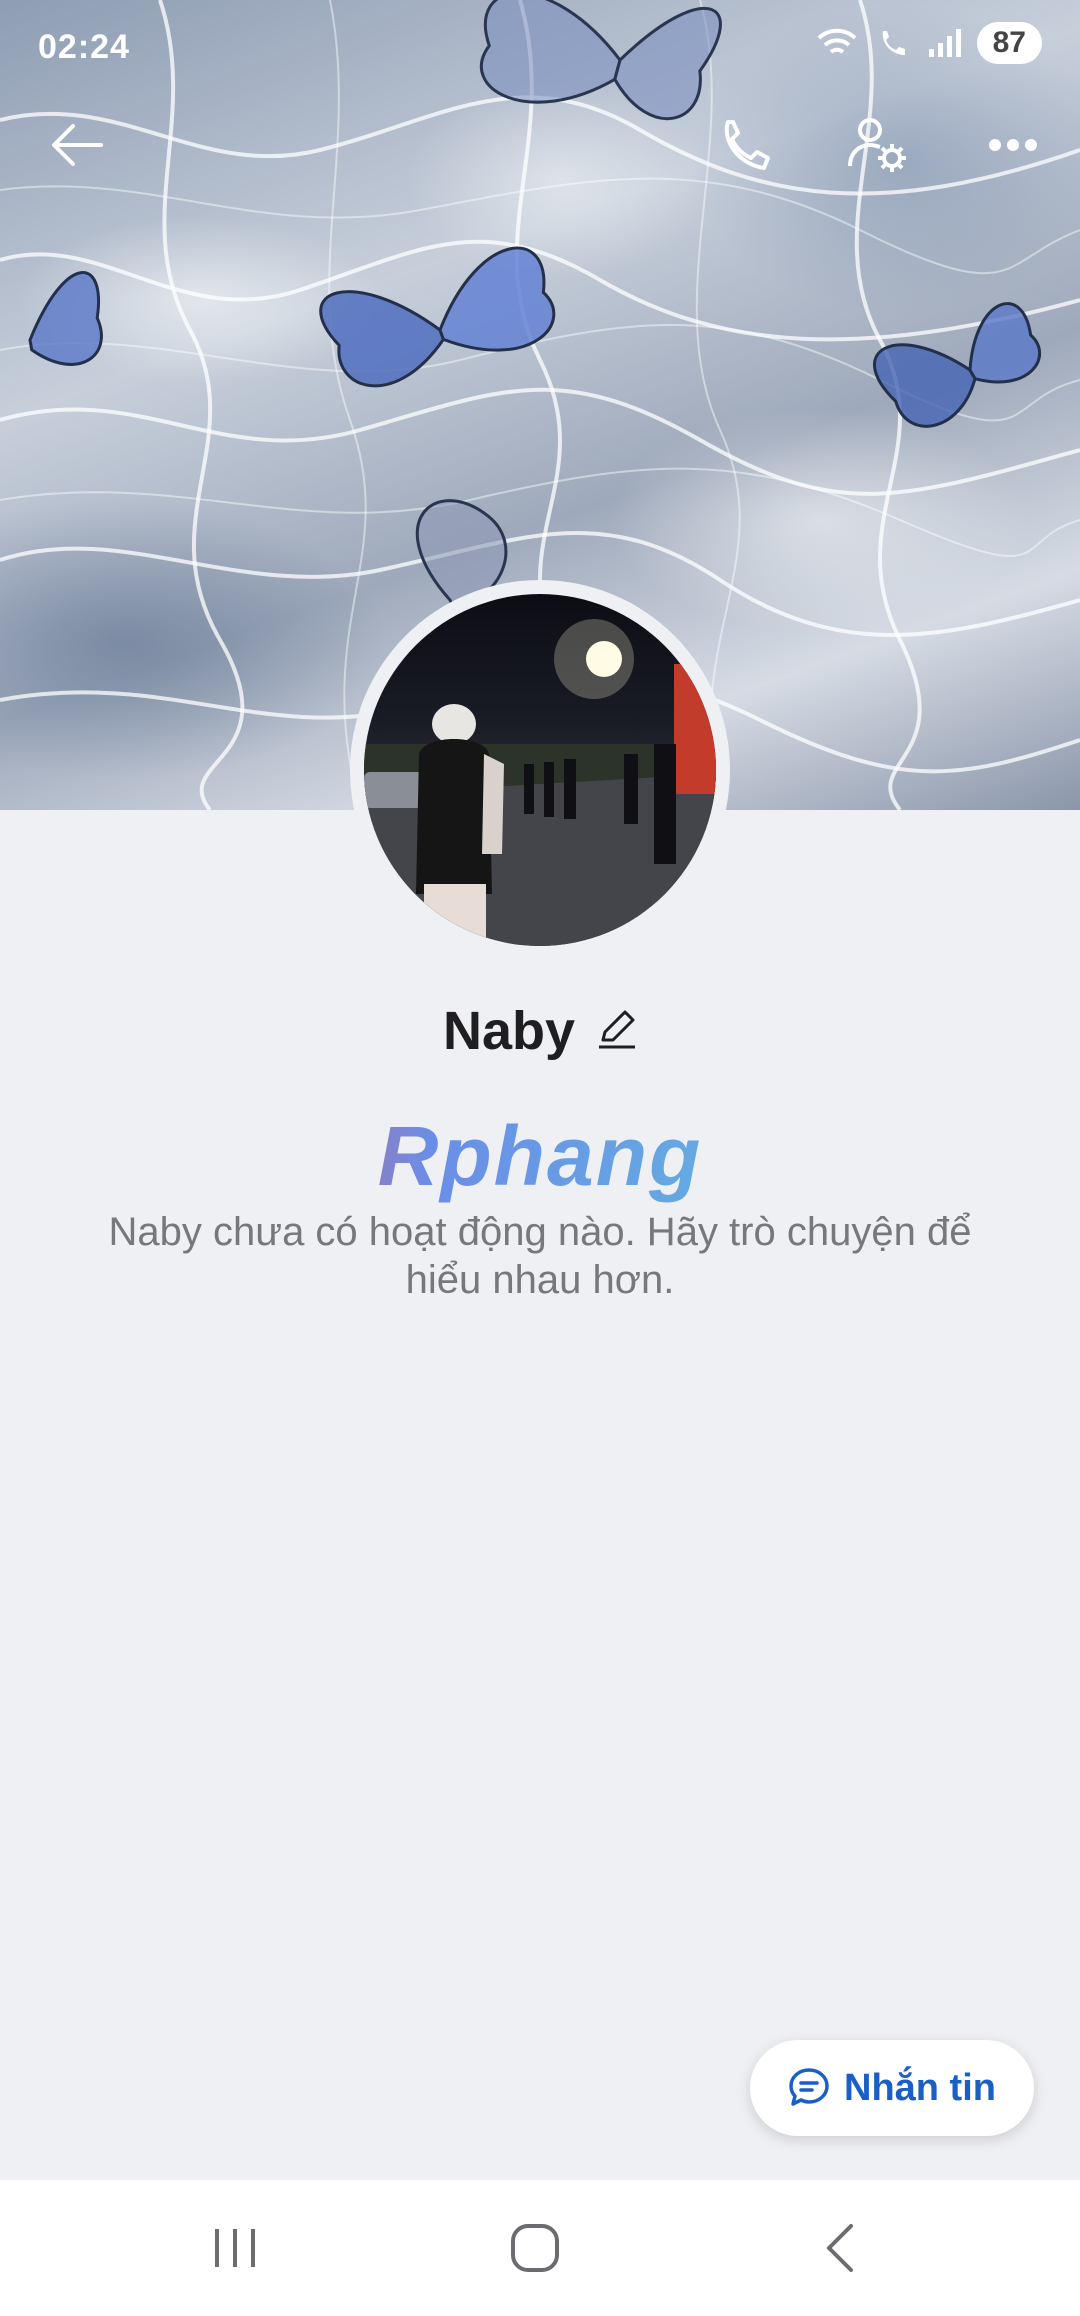 This screenshot has width=1080, height=2316. I want to click on message-button-label: Nhắn tin, so click(920, 2087).